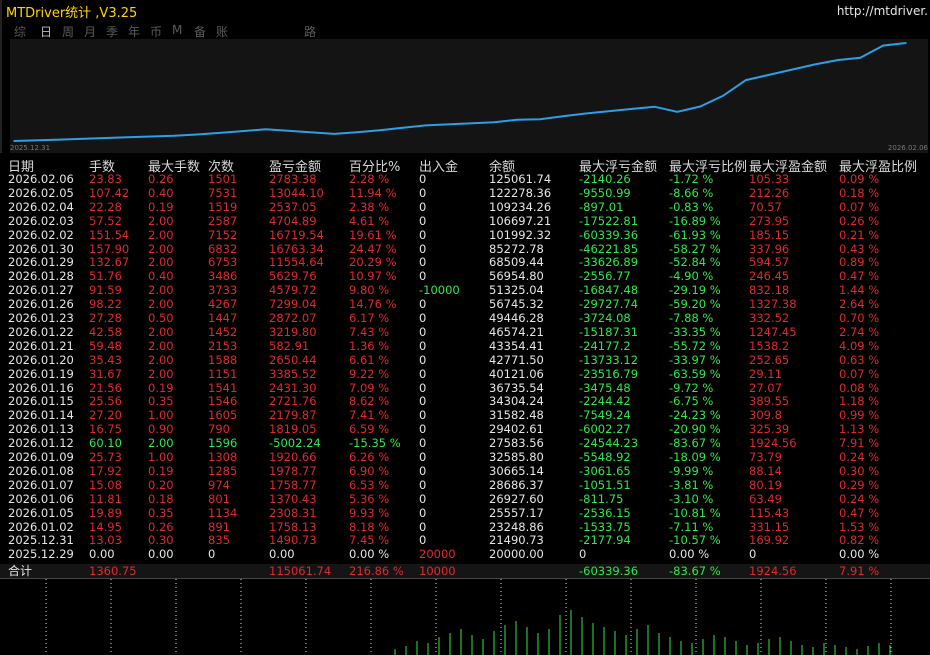 Image resolution: width=930 pixels, height=655 pixels. I want to click on table-cell-col-1: 27.20, so click(105, 415).